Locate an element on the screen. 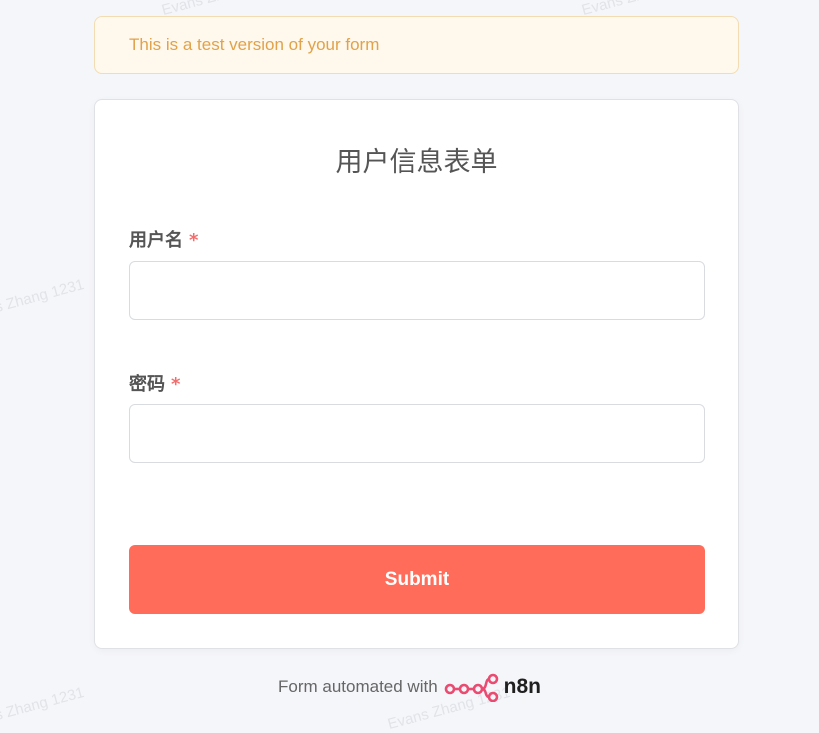 This screenshot has width=819, height=733. submit-button: Submit is located at coordinates (417, 579).